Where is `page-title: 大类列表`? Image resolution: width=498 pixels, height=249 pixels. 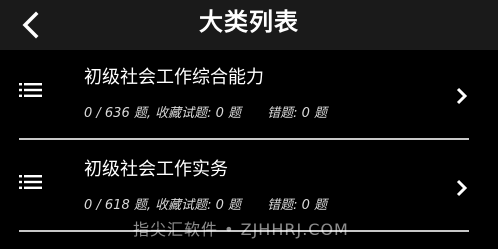 page-title: 大类列表 is located at coordinates (249, 22).